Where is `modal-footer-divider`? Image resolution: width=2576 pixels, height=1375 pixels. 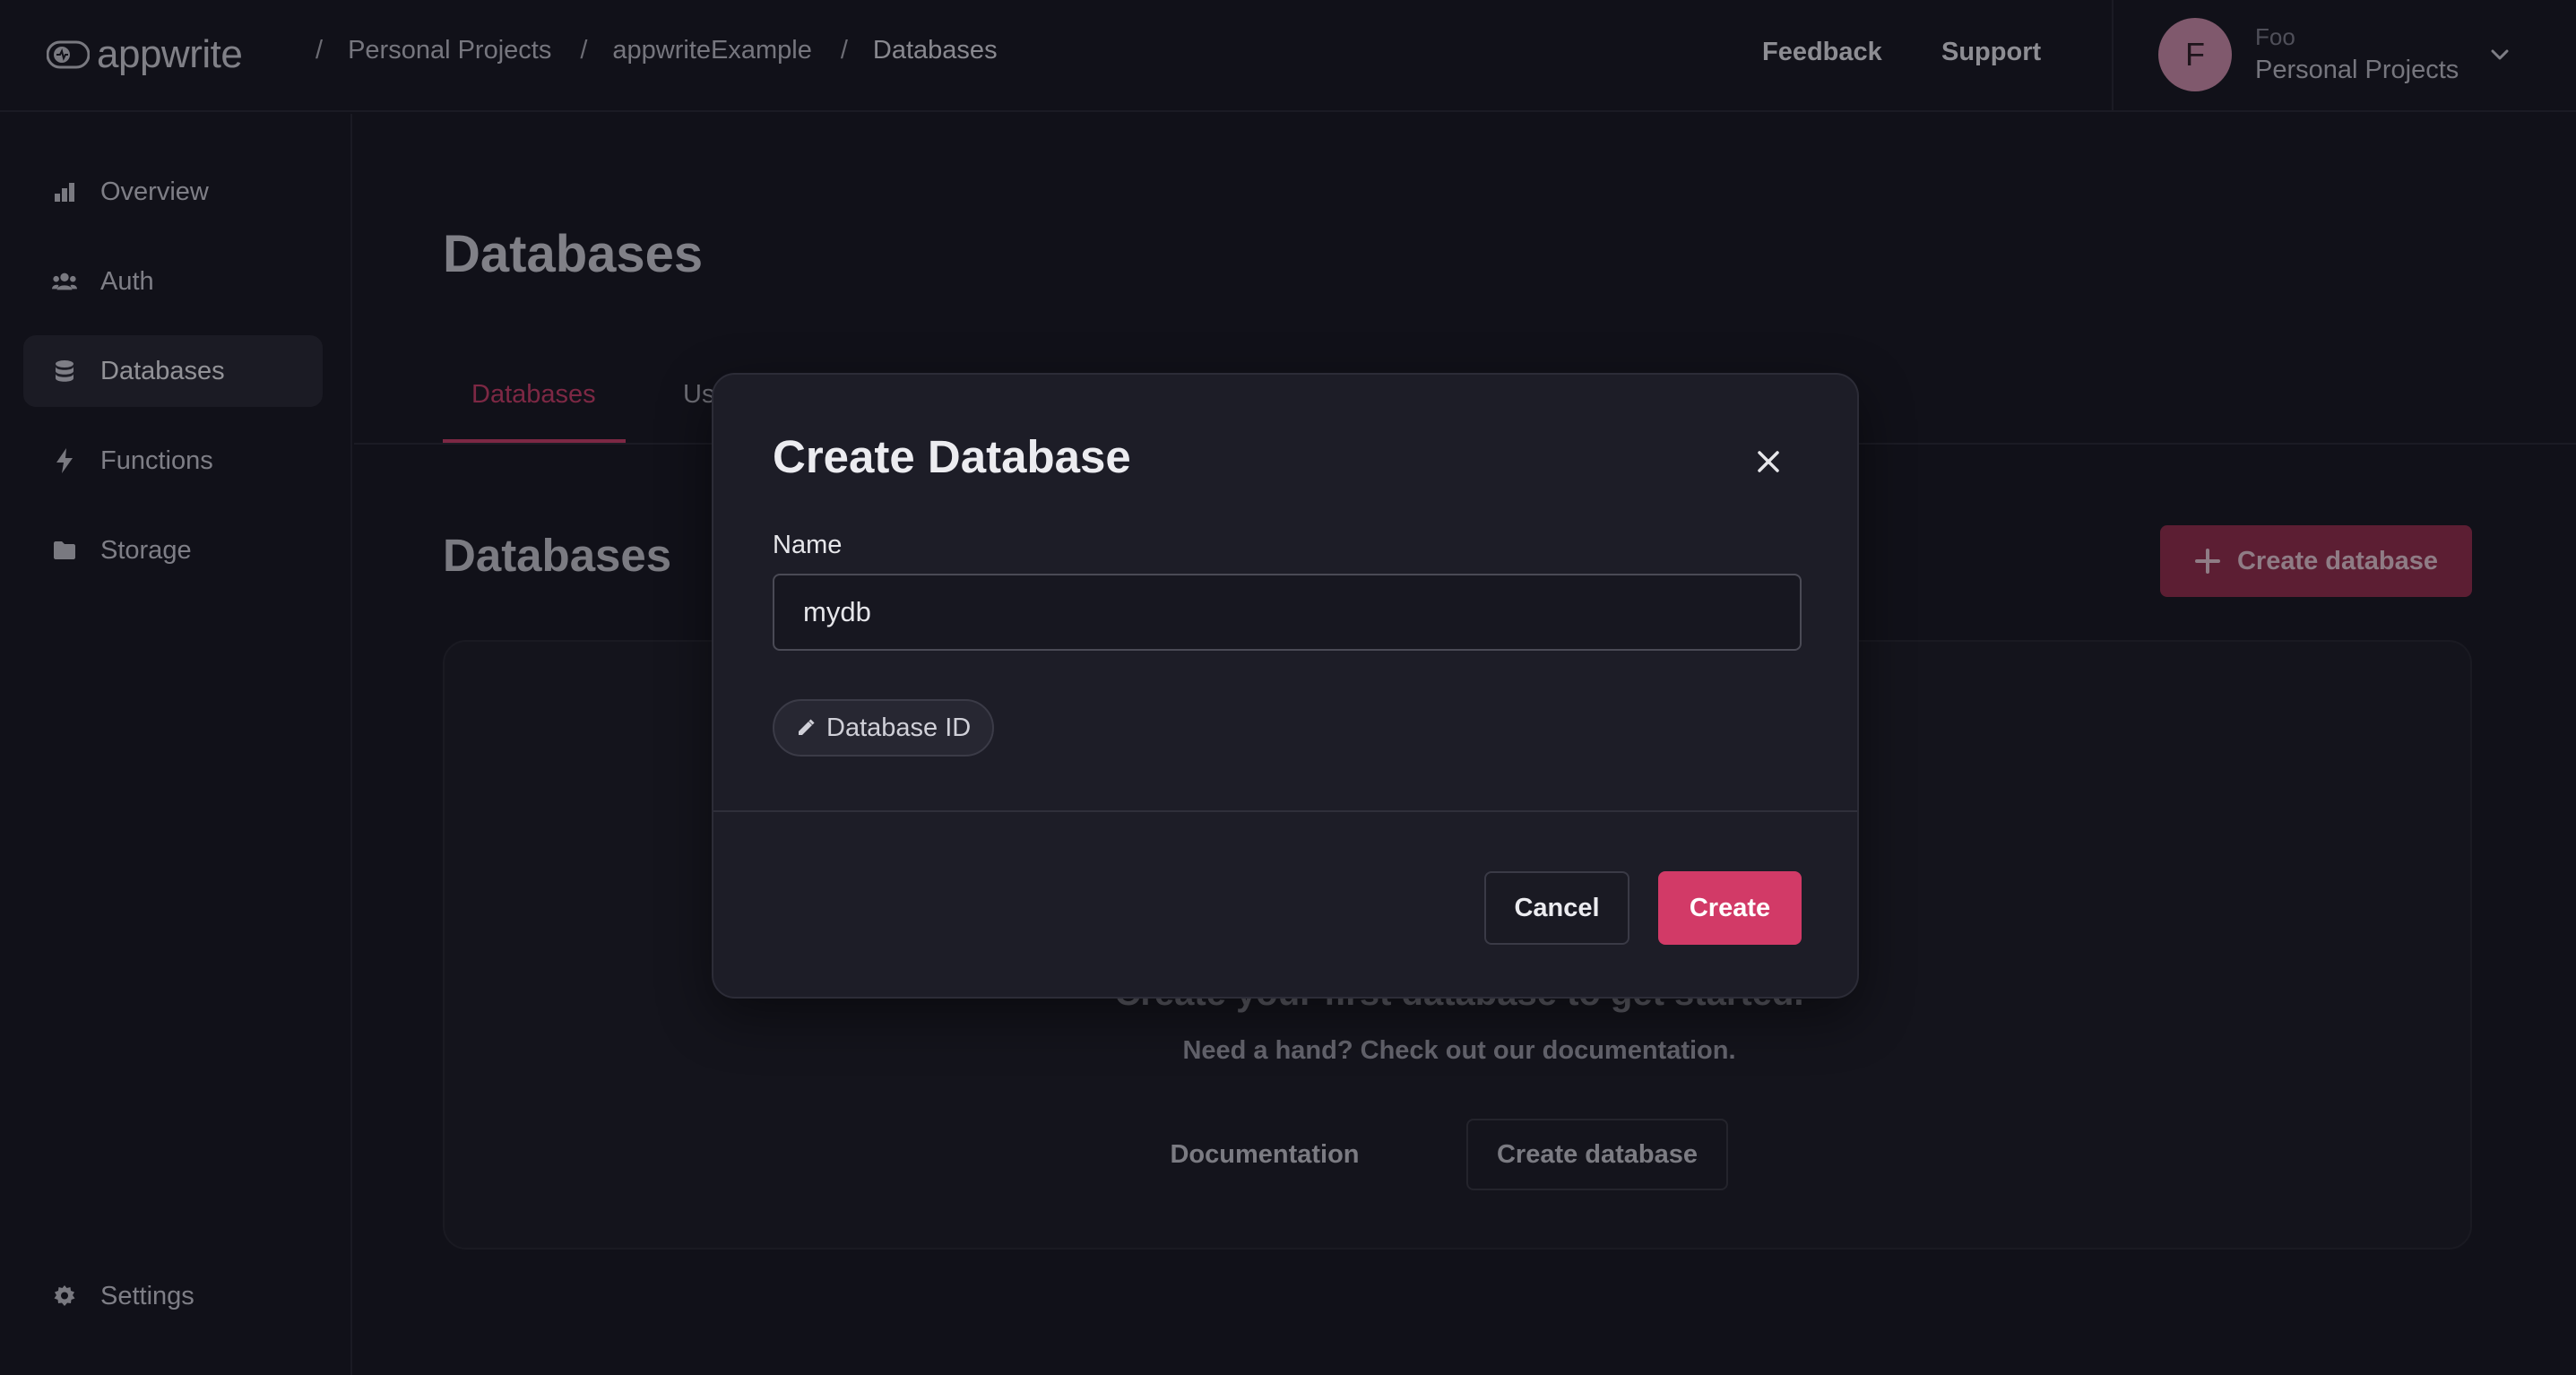
modal-footer-divider is located at coordinates (1285, 811).